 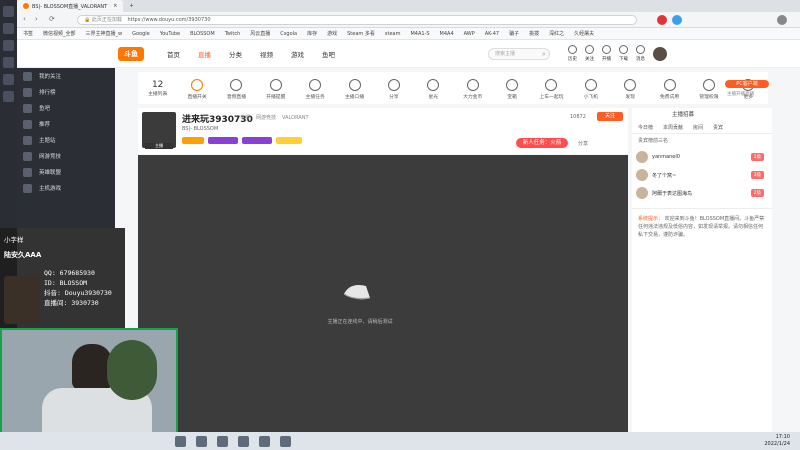 I want to click on bookmark-item: M4A4, so click(x=447, y=34).